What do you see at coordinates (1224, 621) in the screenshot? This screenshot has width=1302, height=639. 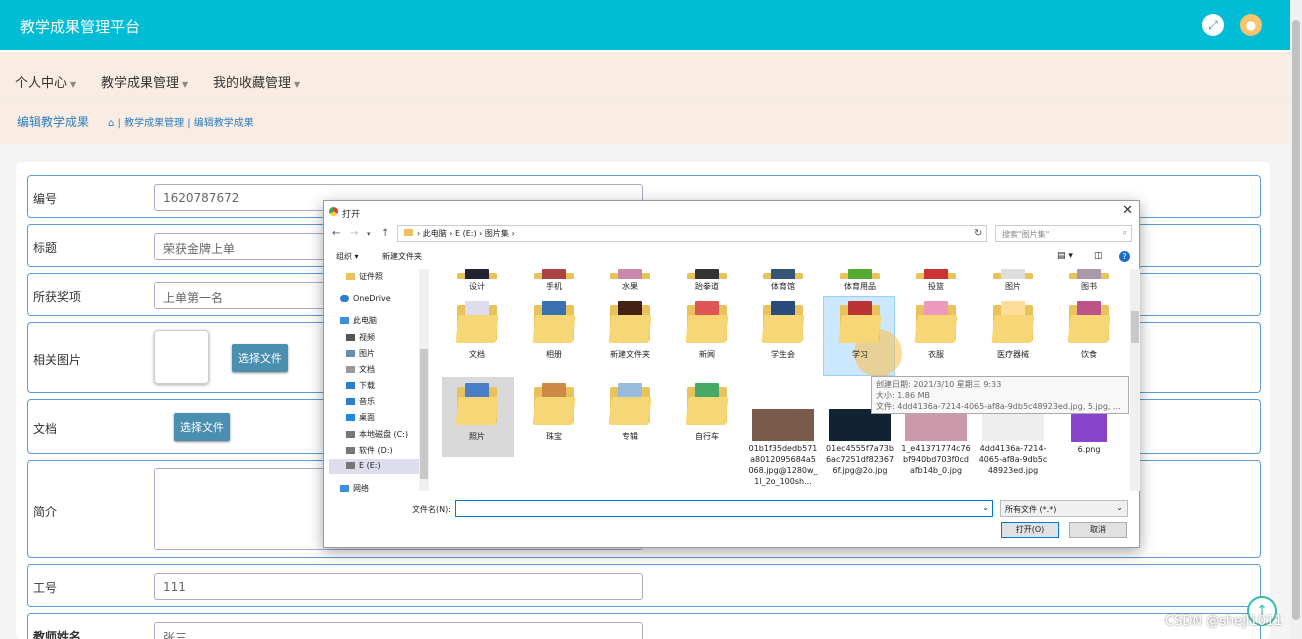 I see `watermark: CSDN @shejl1011` at bounding box center [1224, 621].